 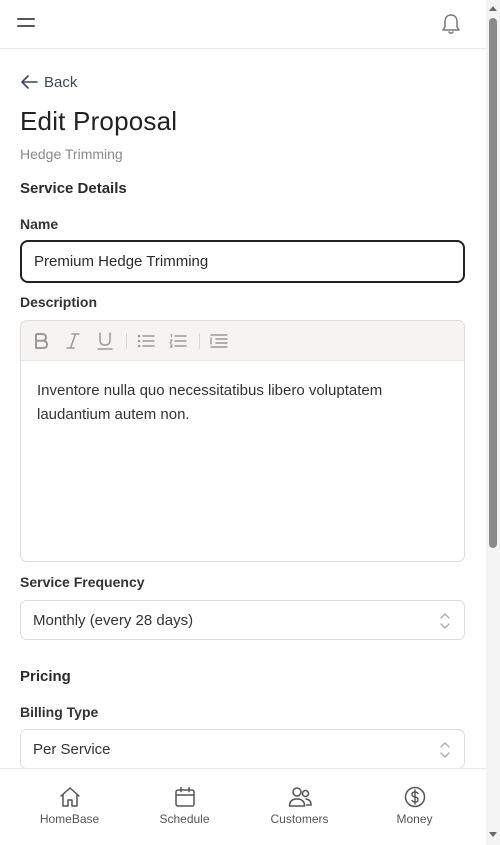 I want to click on bottom-nav: HomeBase Schedule Customers Money, so click(x=243, y=806).